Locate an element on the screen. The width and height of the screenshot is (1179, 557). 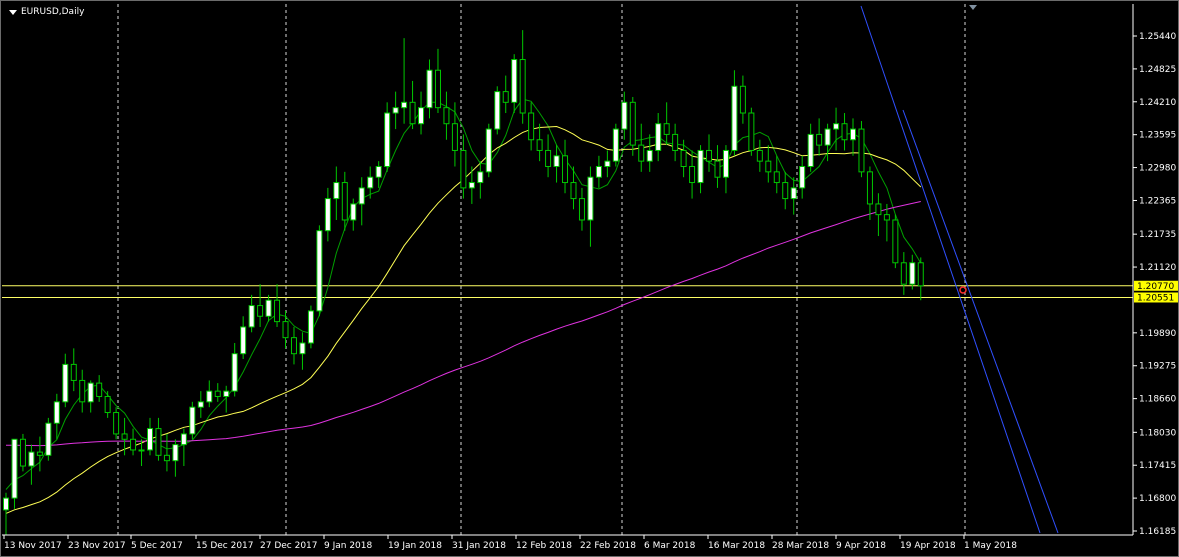
price-tick-label: 1.16185 is located at coordinates (1157, 532).